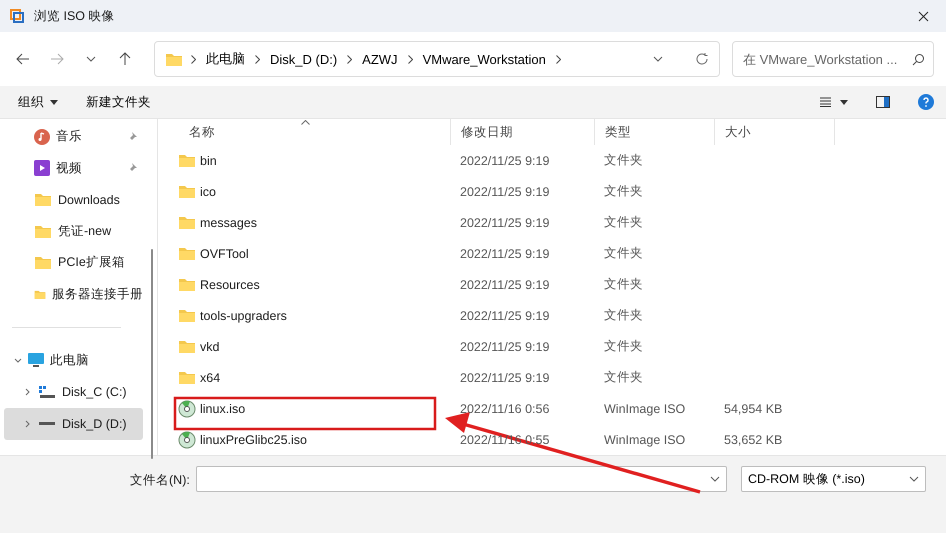 Image resolution: width=946 pixels, height=533 pixels. Describe the element at coordinates (484, 59) in the screenshot. I see `breadcrumb: VMware_Workstation` at that location.